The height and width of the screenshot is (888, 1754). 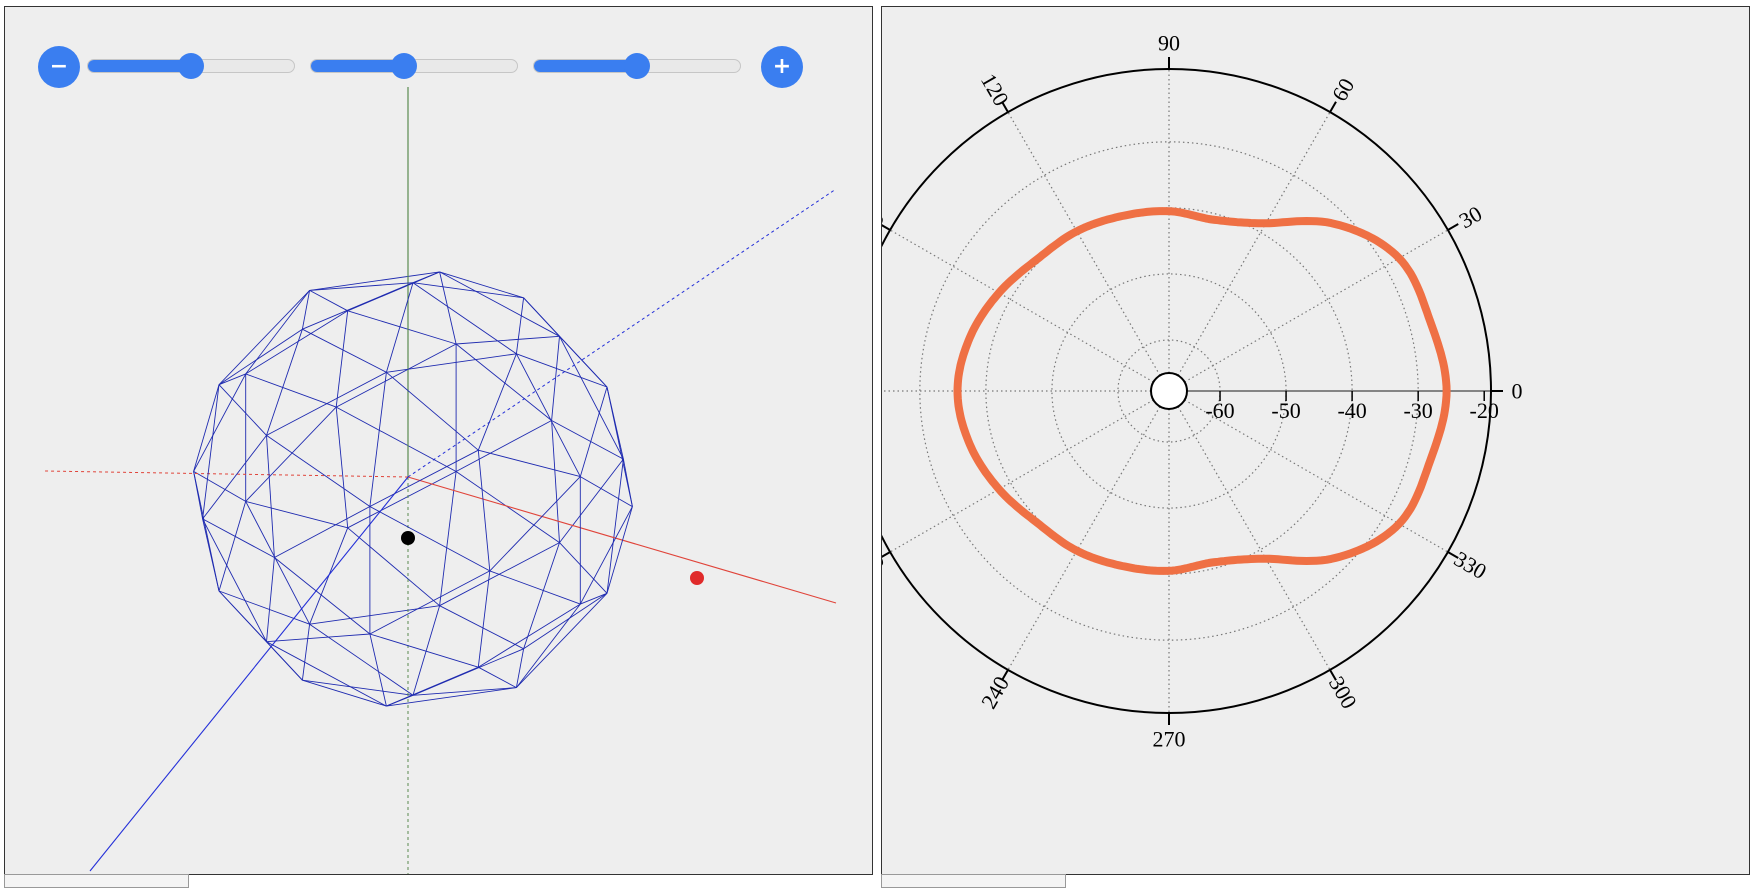 What do you see at coordinates (1169, 391) in the screenshot?
I see `polar-center-hole` at bounding box center [1169, 391].